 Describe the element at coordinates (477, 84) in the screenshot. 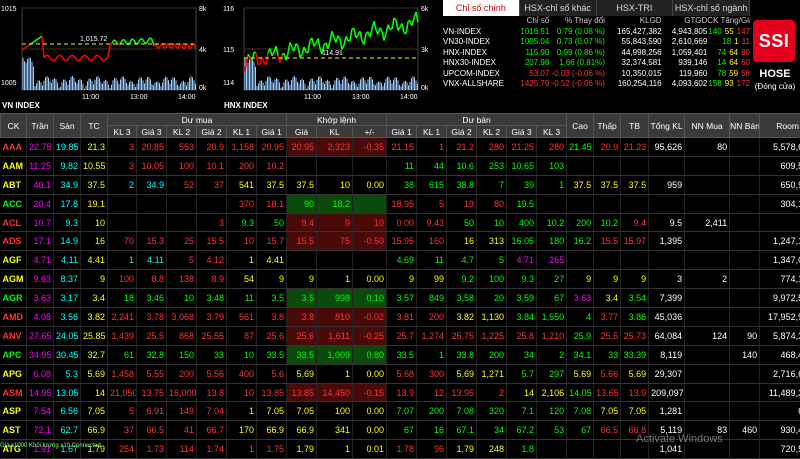

I see `index-name: VNX-ALLSHARE` at that location.